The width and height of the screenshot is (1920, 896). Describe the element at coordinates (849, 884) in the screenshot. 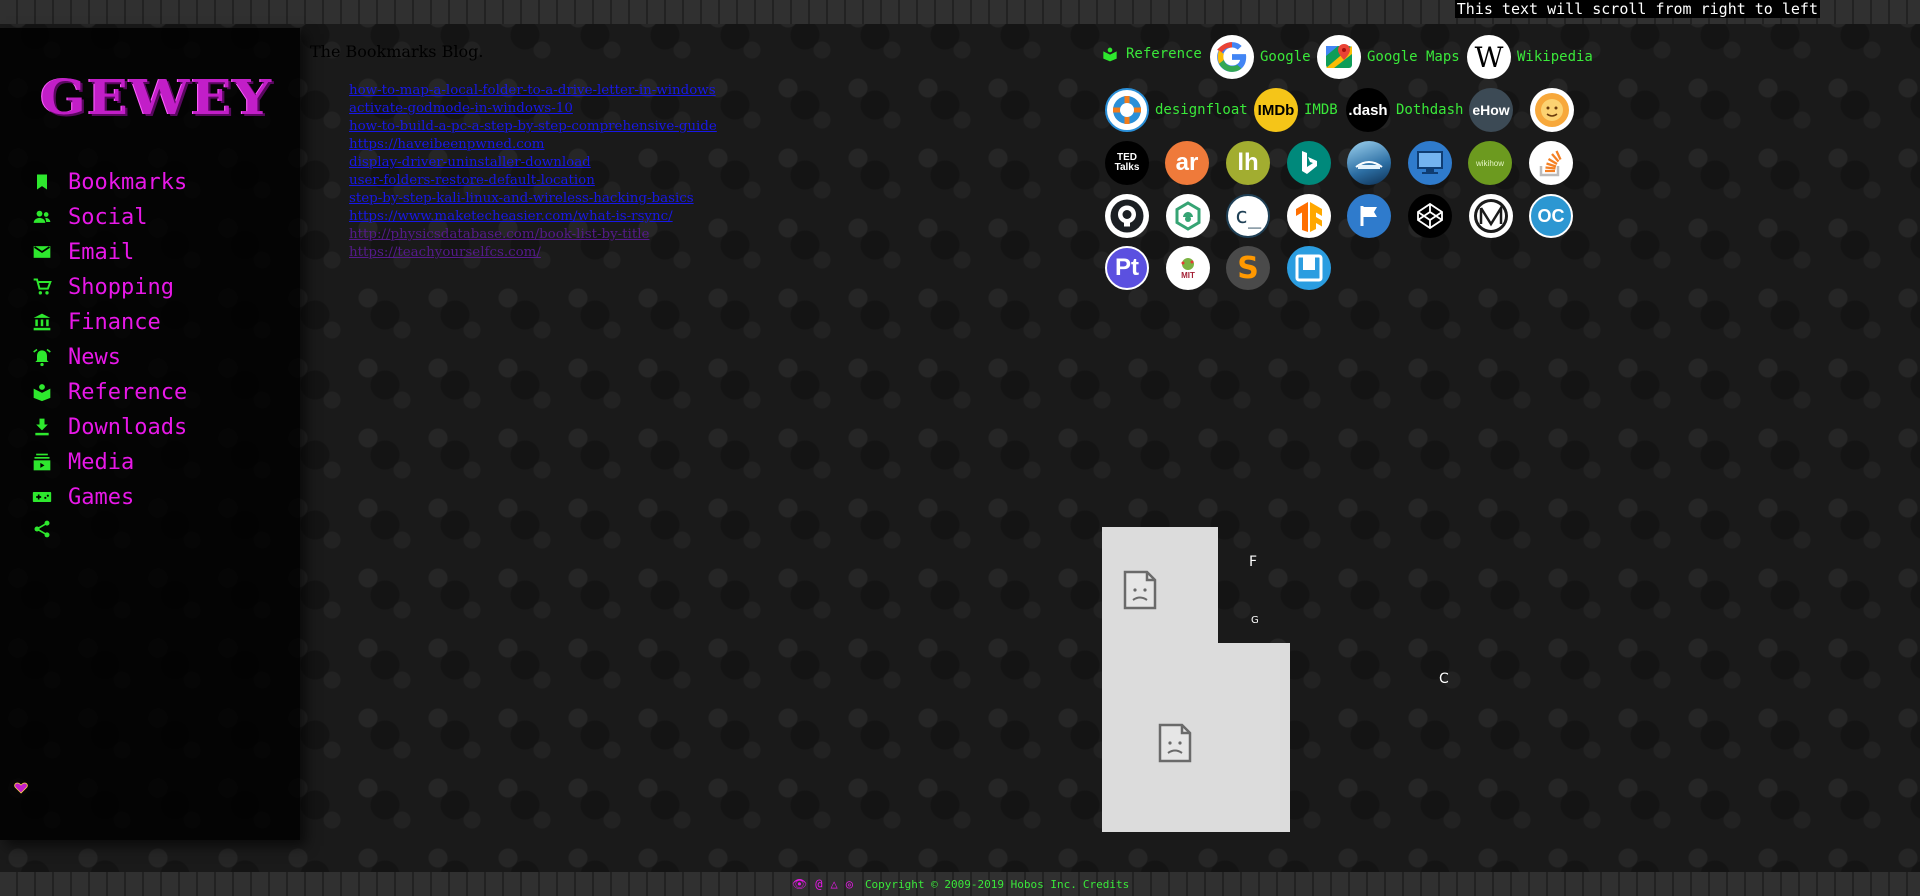

I see `spiral-icon: ◎` at that location.